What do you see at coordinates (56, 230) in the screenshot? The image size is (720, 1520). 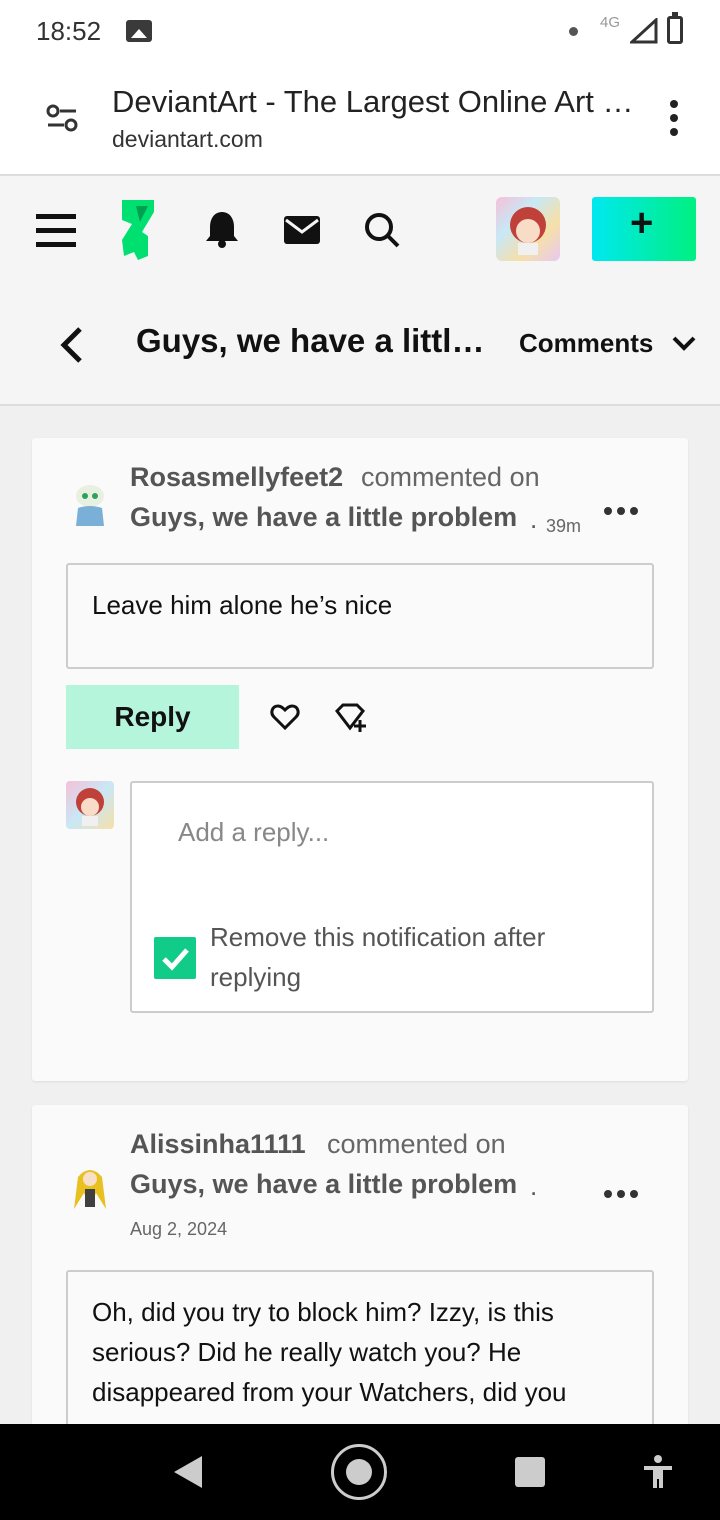 I see `hamburger-icon` at bounding box center [56, 230].